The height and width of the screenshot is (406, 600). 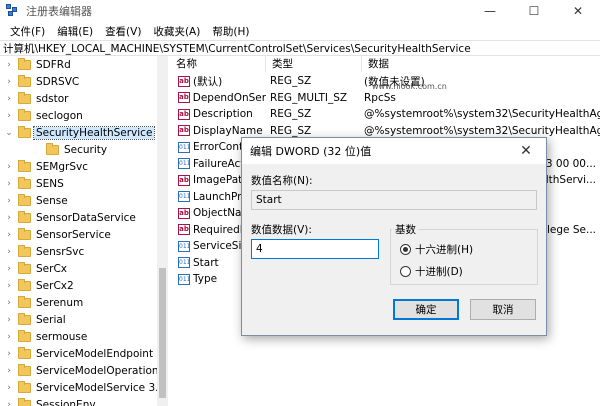 What do you see at coordinates (206, 262) in the screenshot?
I see `value-name: Start` at bounding box center [206, 262].